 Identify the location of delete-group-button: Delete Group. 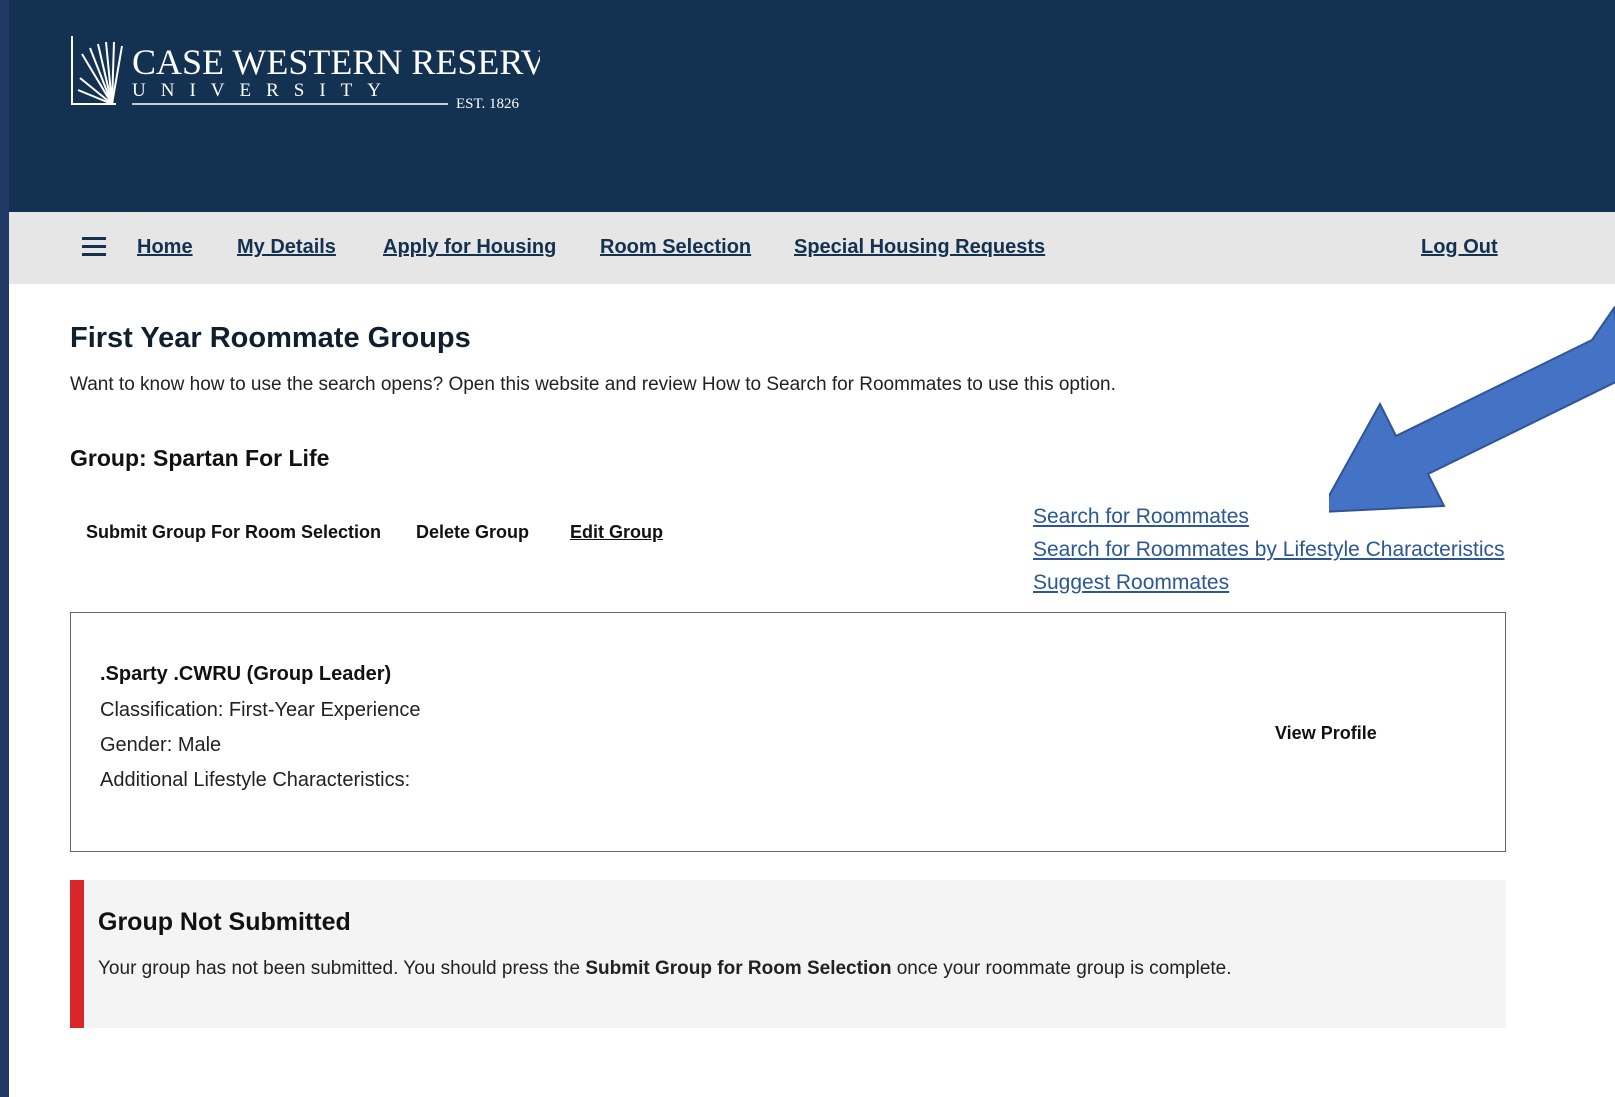
(472, 532).